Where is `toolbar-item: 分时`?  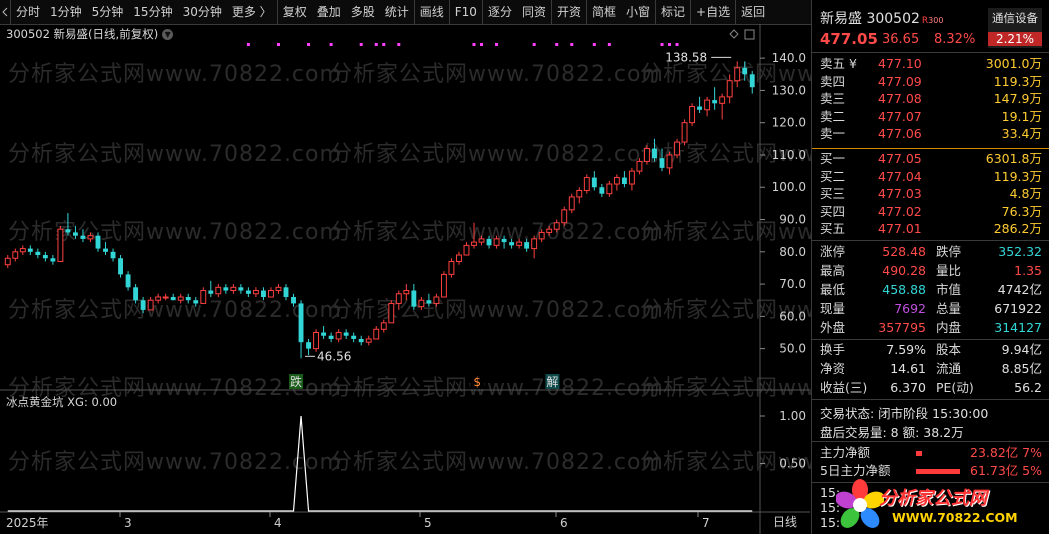
toolbar-item: 分时 is located at coordinates (28, 12).